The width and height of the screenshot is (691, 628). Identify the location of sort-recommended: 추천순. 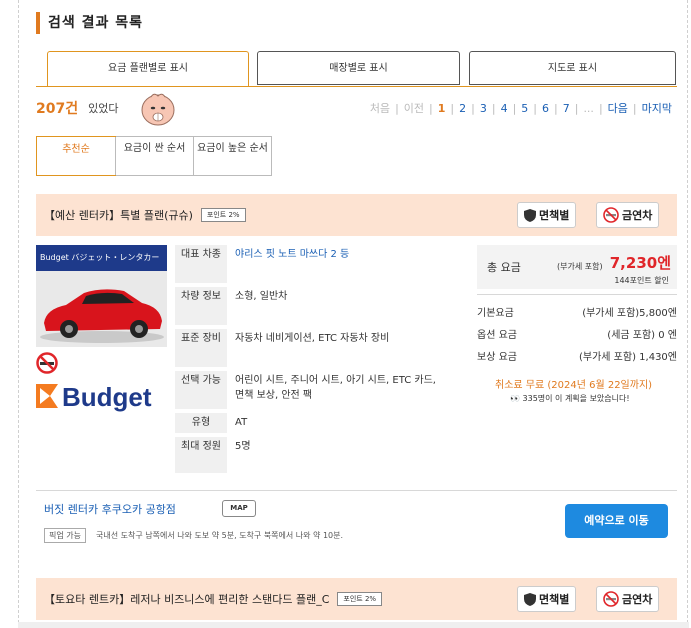
(76, 156).